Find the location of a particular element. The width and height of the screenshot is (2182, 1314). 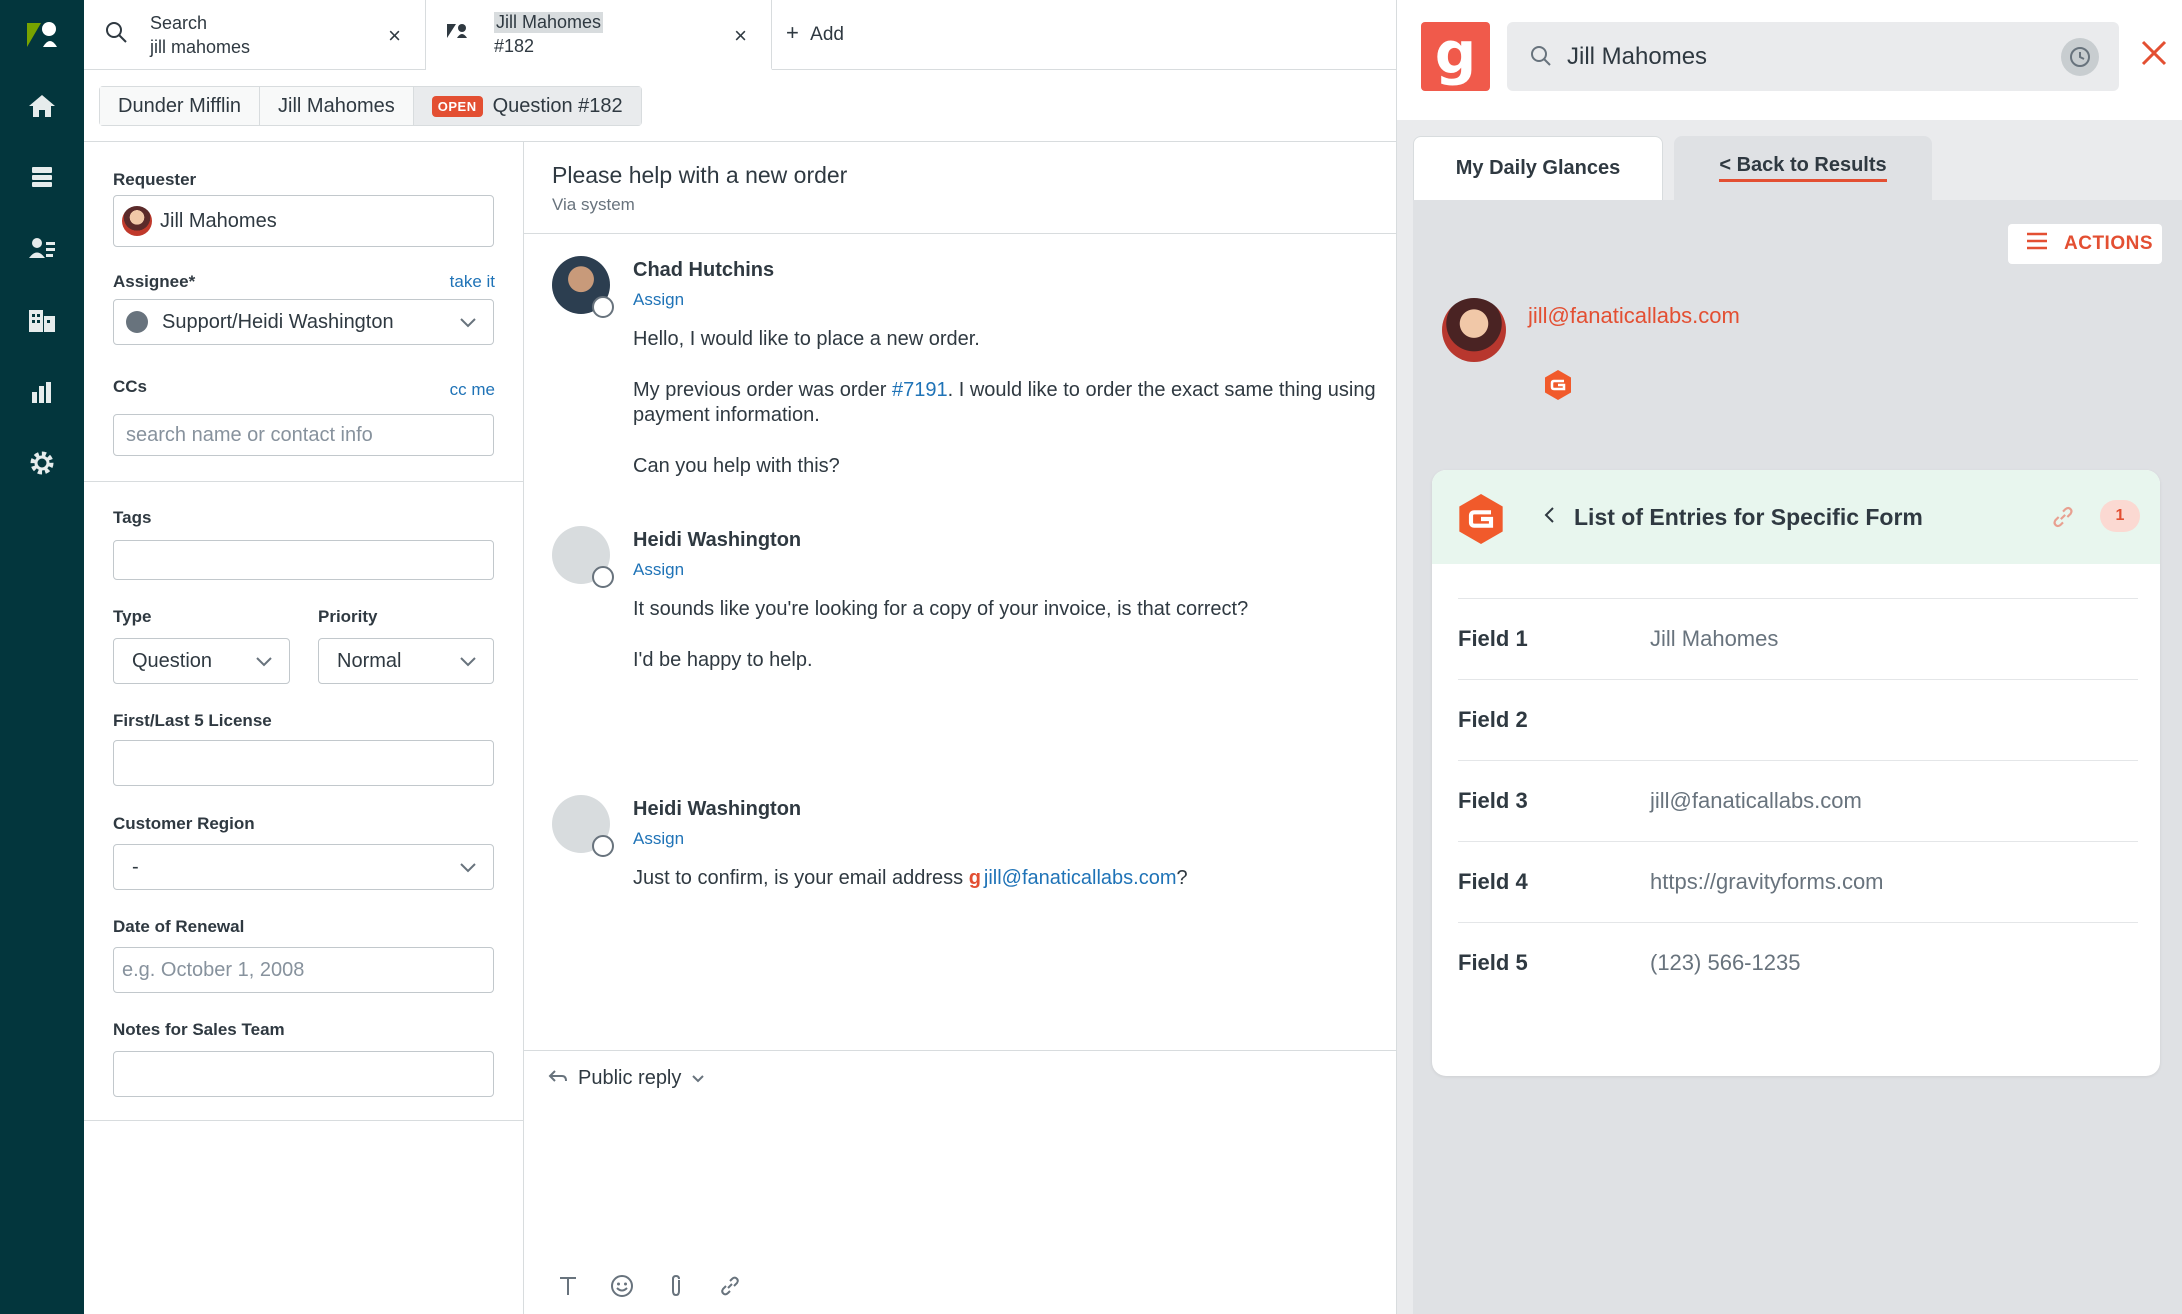

message-text-part: My previous order was order is located at coordinates (762, 390).